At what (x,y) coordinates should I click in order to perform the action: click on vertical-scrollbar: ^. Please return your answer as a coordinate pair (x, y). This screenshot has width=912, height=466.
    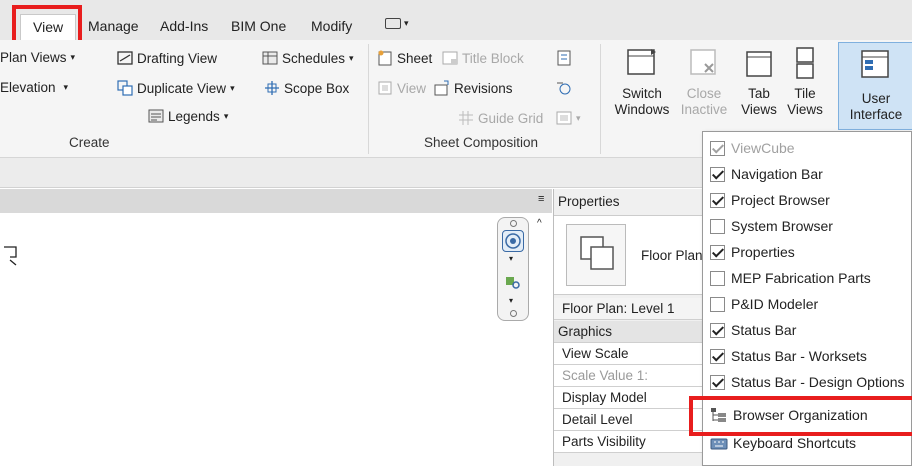
    Looking at the image, I should click on (542, 340).